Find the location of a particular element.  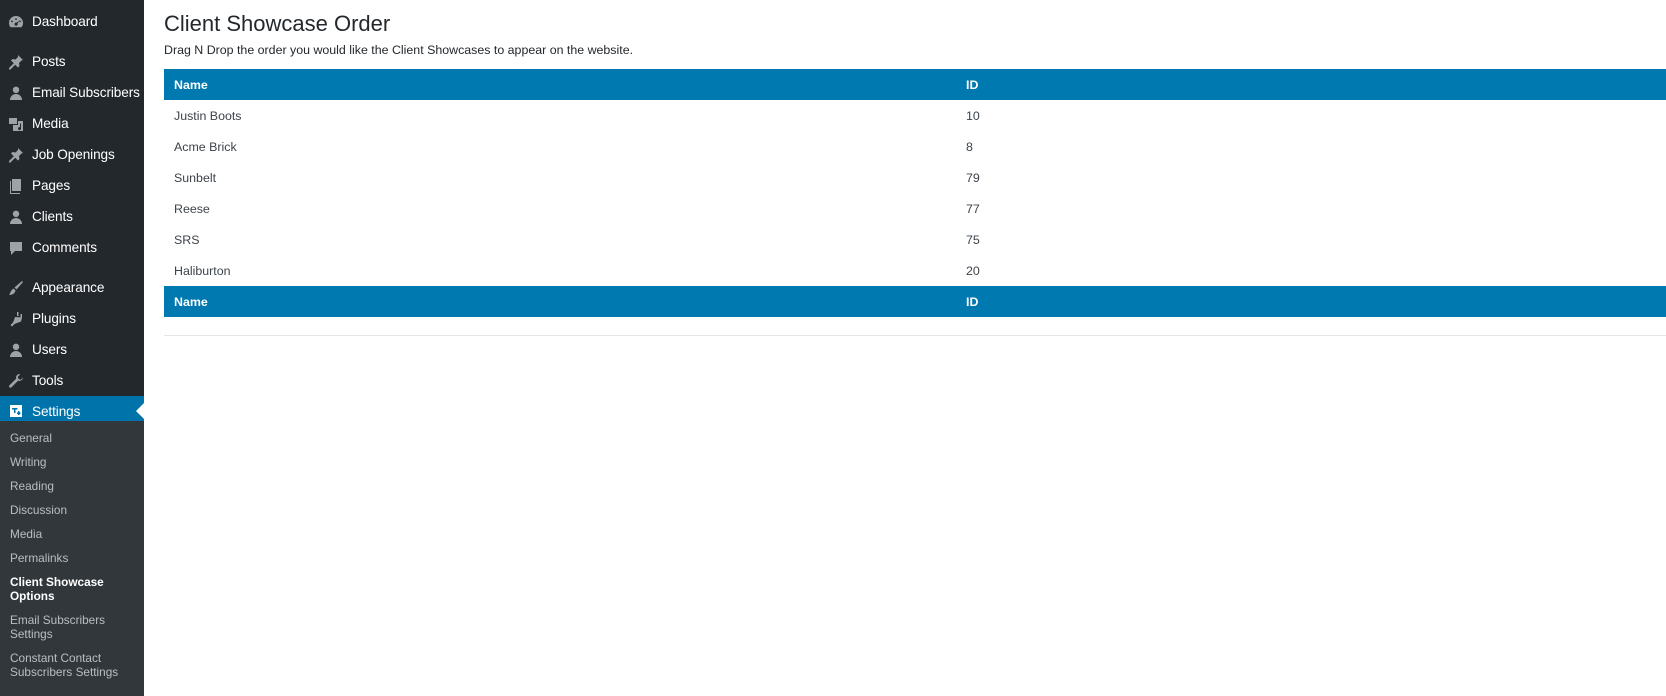

sidebar-item-users: Users is located at coordinates (72, 349).